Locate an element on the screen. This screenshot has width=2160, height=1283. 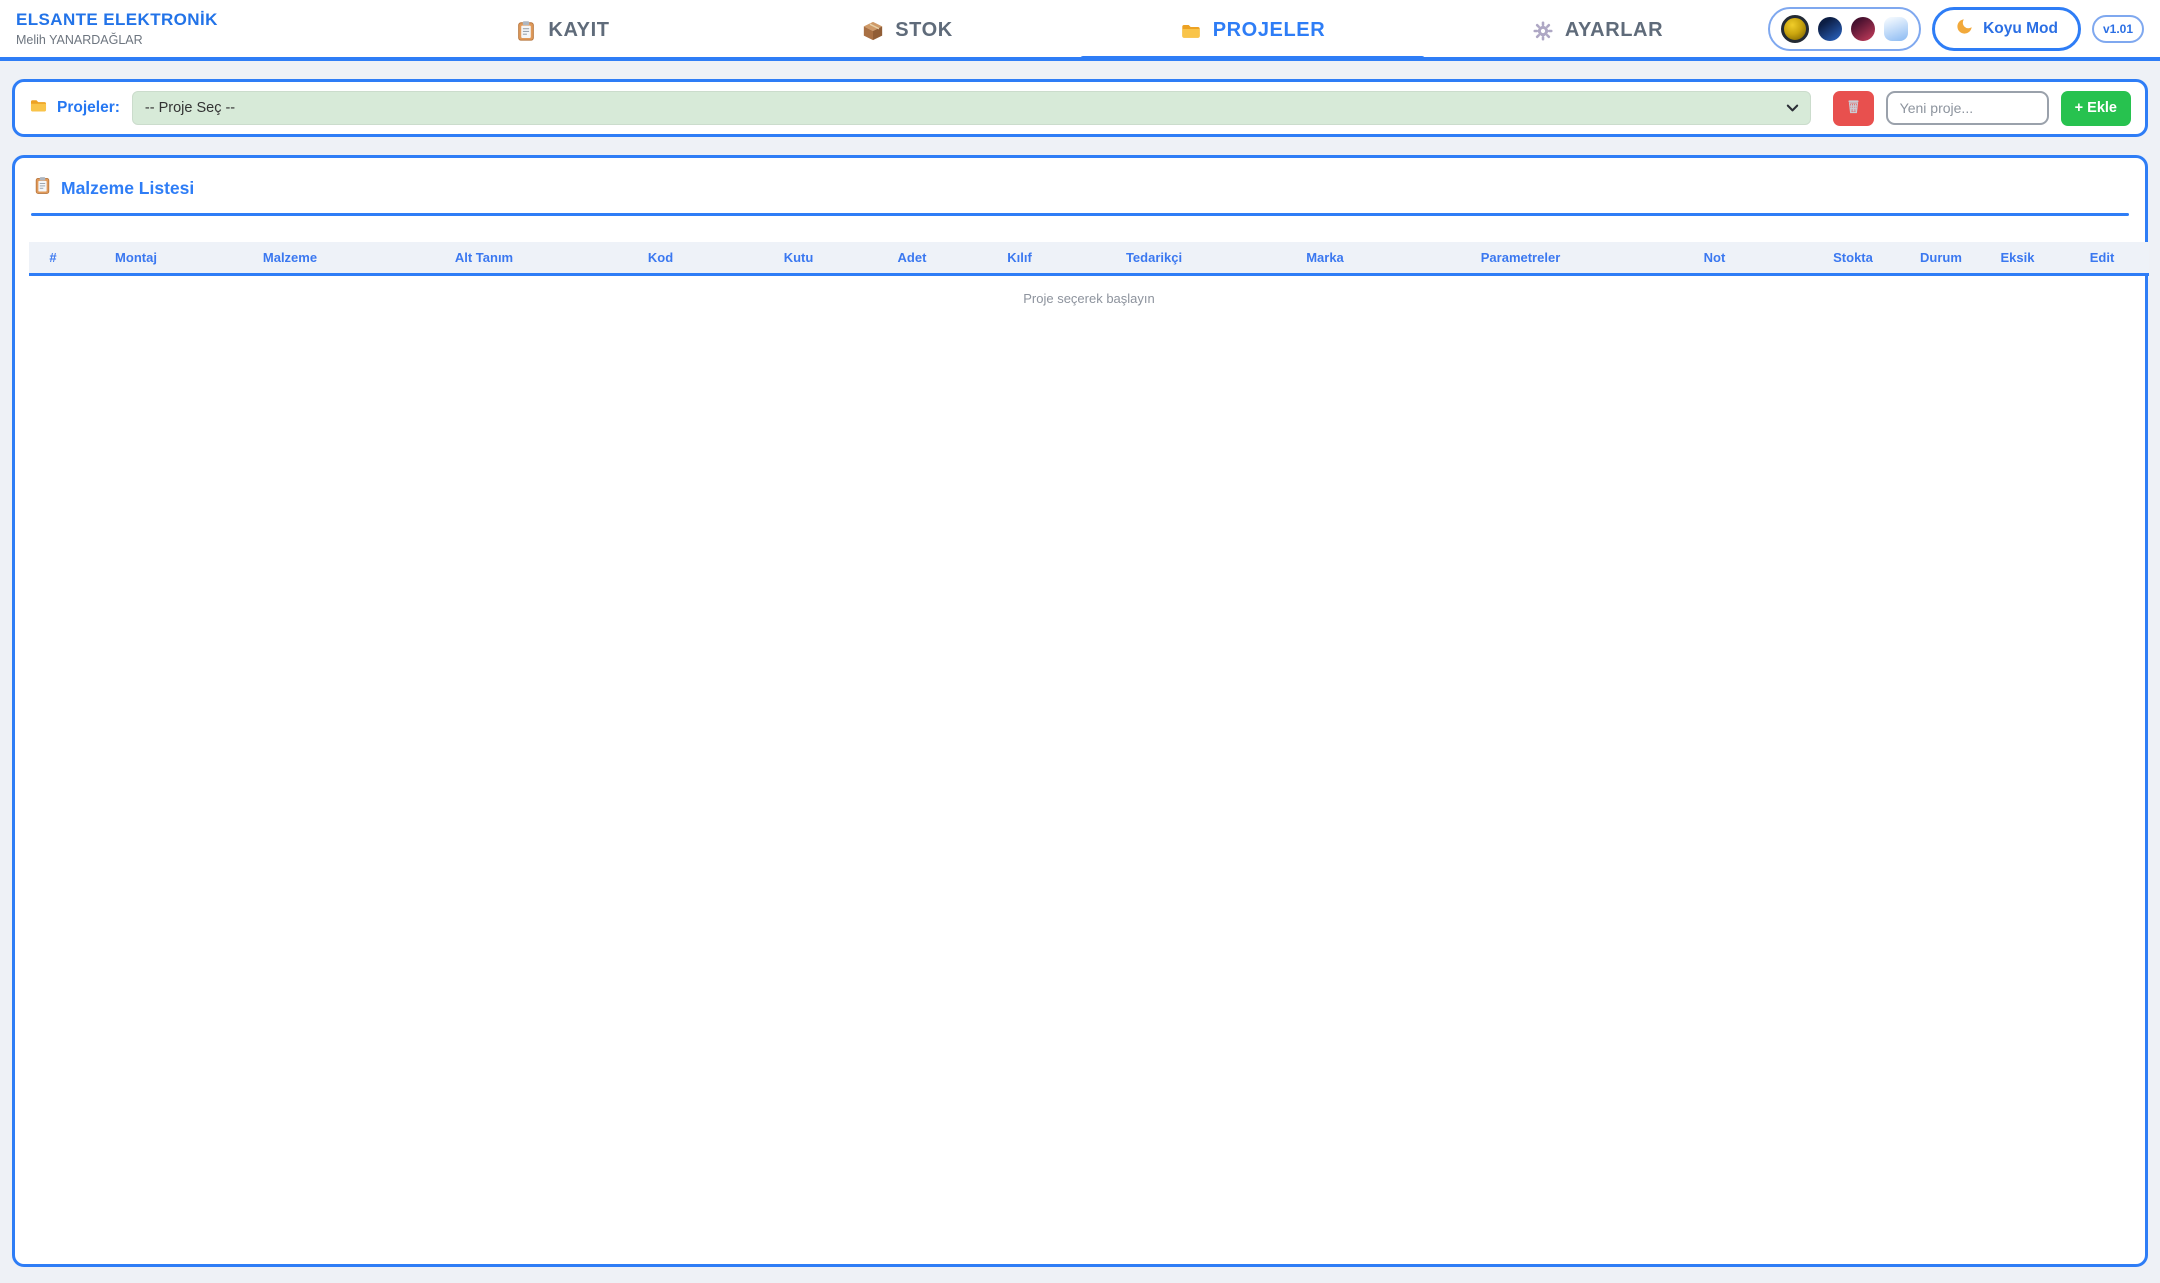
column-header-marka: Marka is located at coordinates (1325, 258).